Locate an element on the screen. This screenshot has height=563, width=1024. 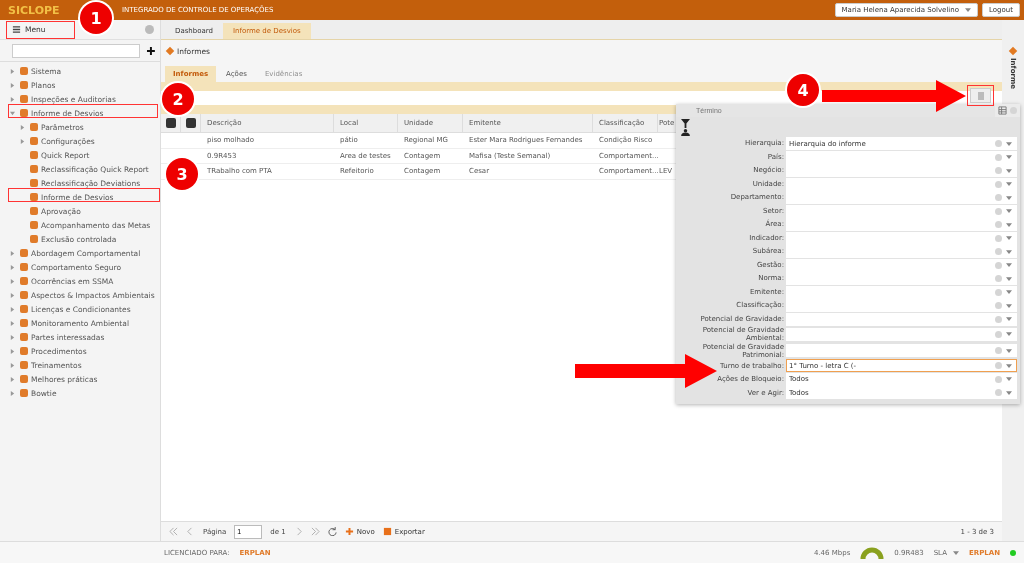
menu-icon is located at coordinates (16, 29).